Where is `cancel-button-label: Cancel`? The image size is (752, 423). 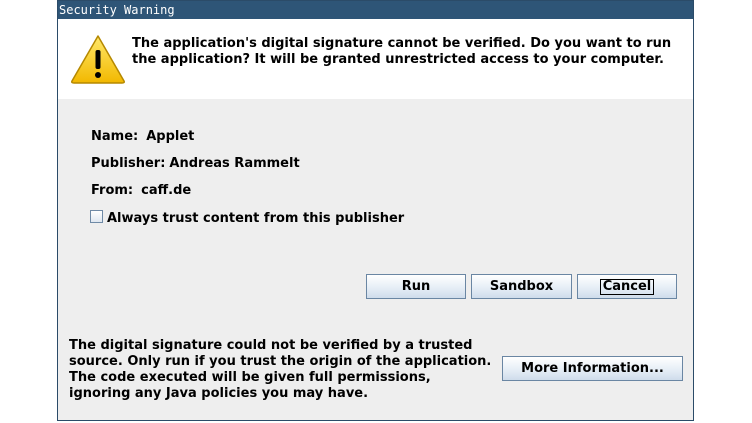
cancel-button-label: Cancel is located at coordinates (627, 287).